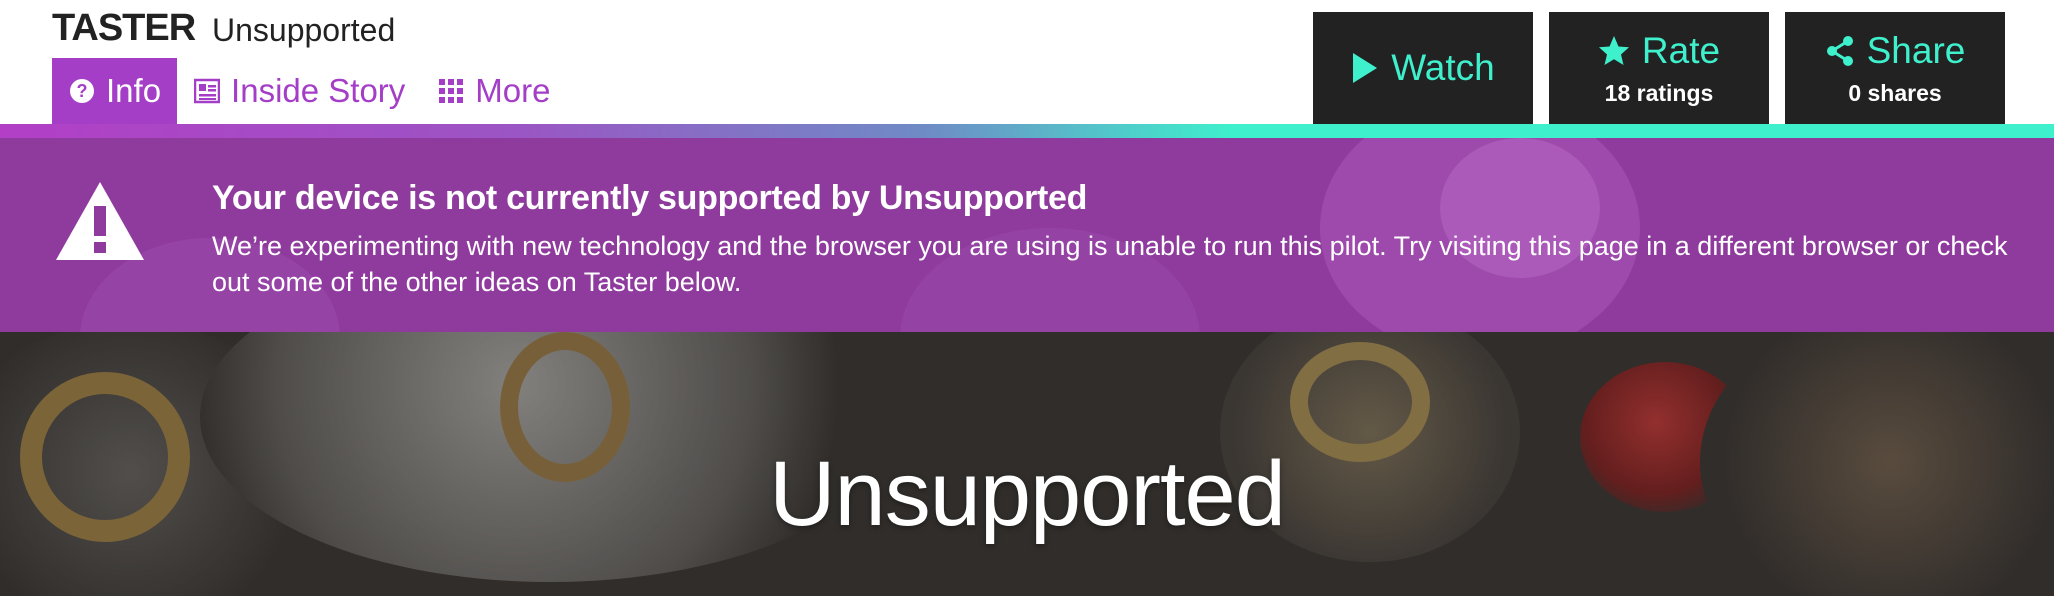  What do you see at coordinates (1895, 93) in the screenshot?
I see `shares-count: 0 shares` at bounding box center [1895, 93].